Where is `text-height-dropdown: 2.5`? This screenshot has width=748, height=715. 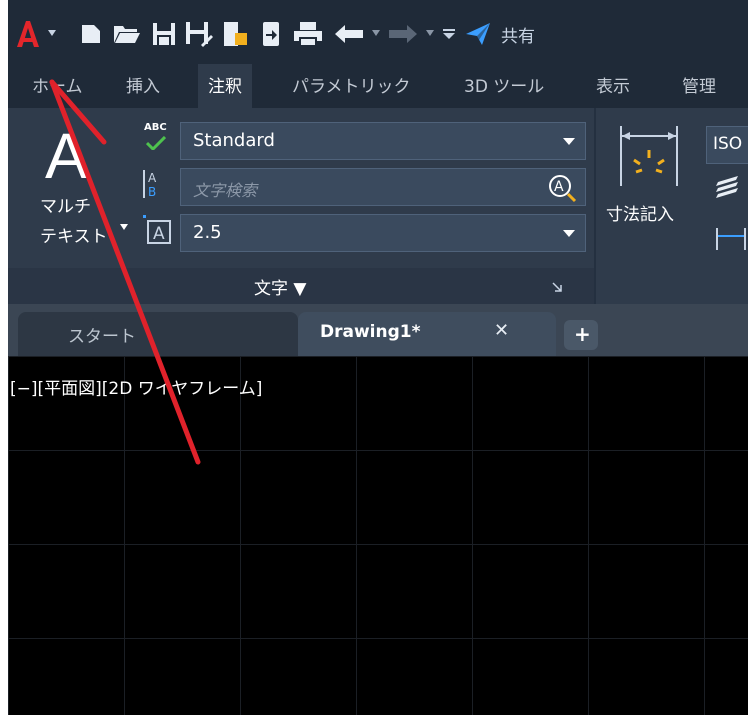 text-height-dropdown: 2.5 is located at coordinates (383, 233).